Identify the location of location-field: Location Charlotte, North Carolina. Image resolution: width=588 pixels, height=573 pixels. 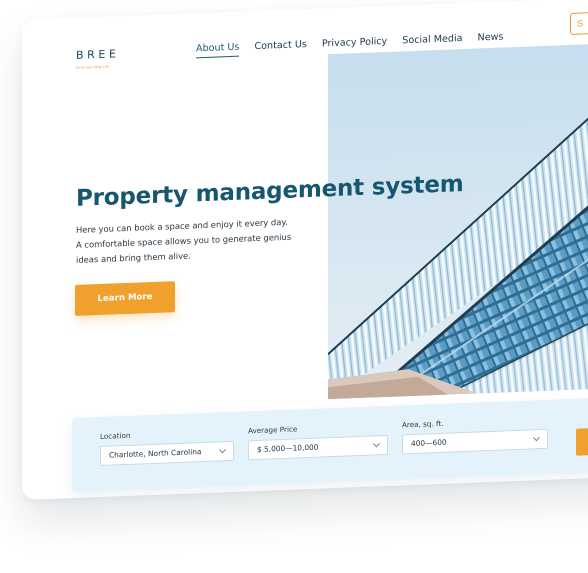
(167, 447).